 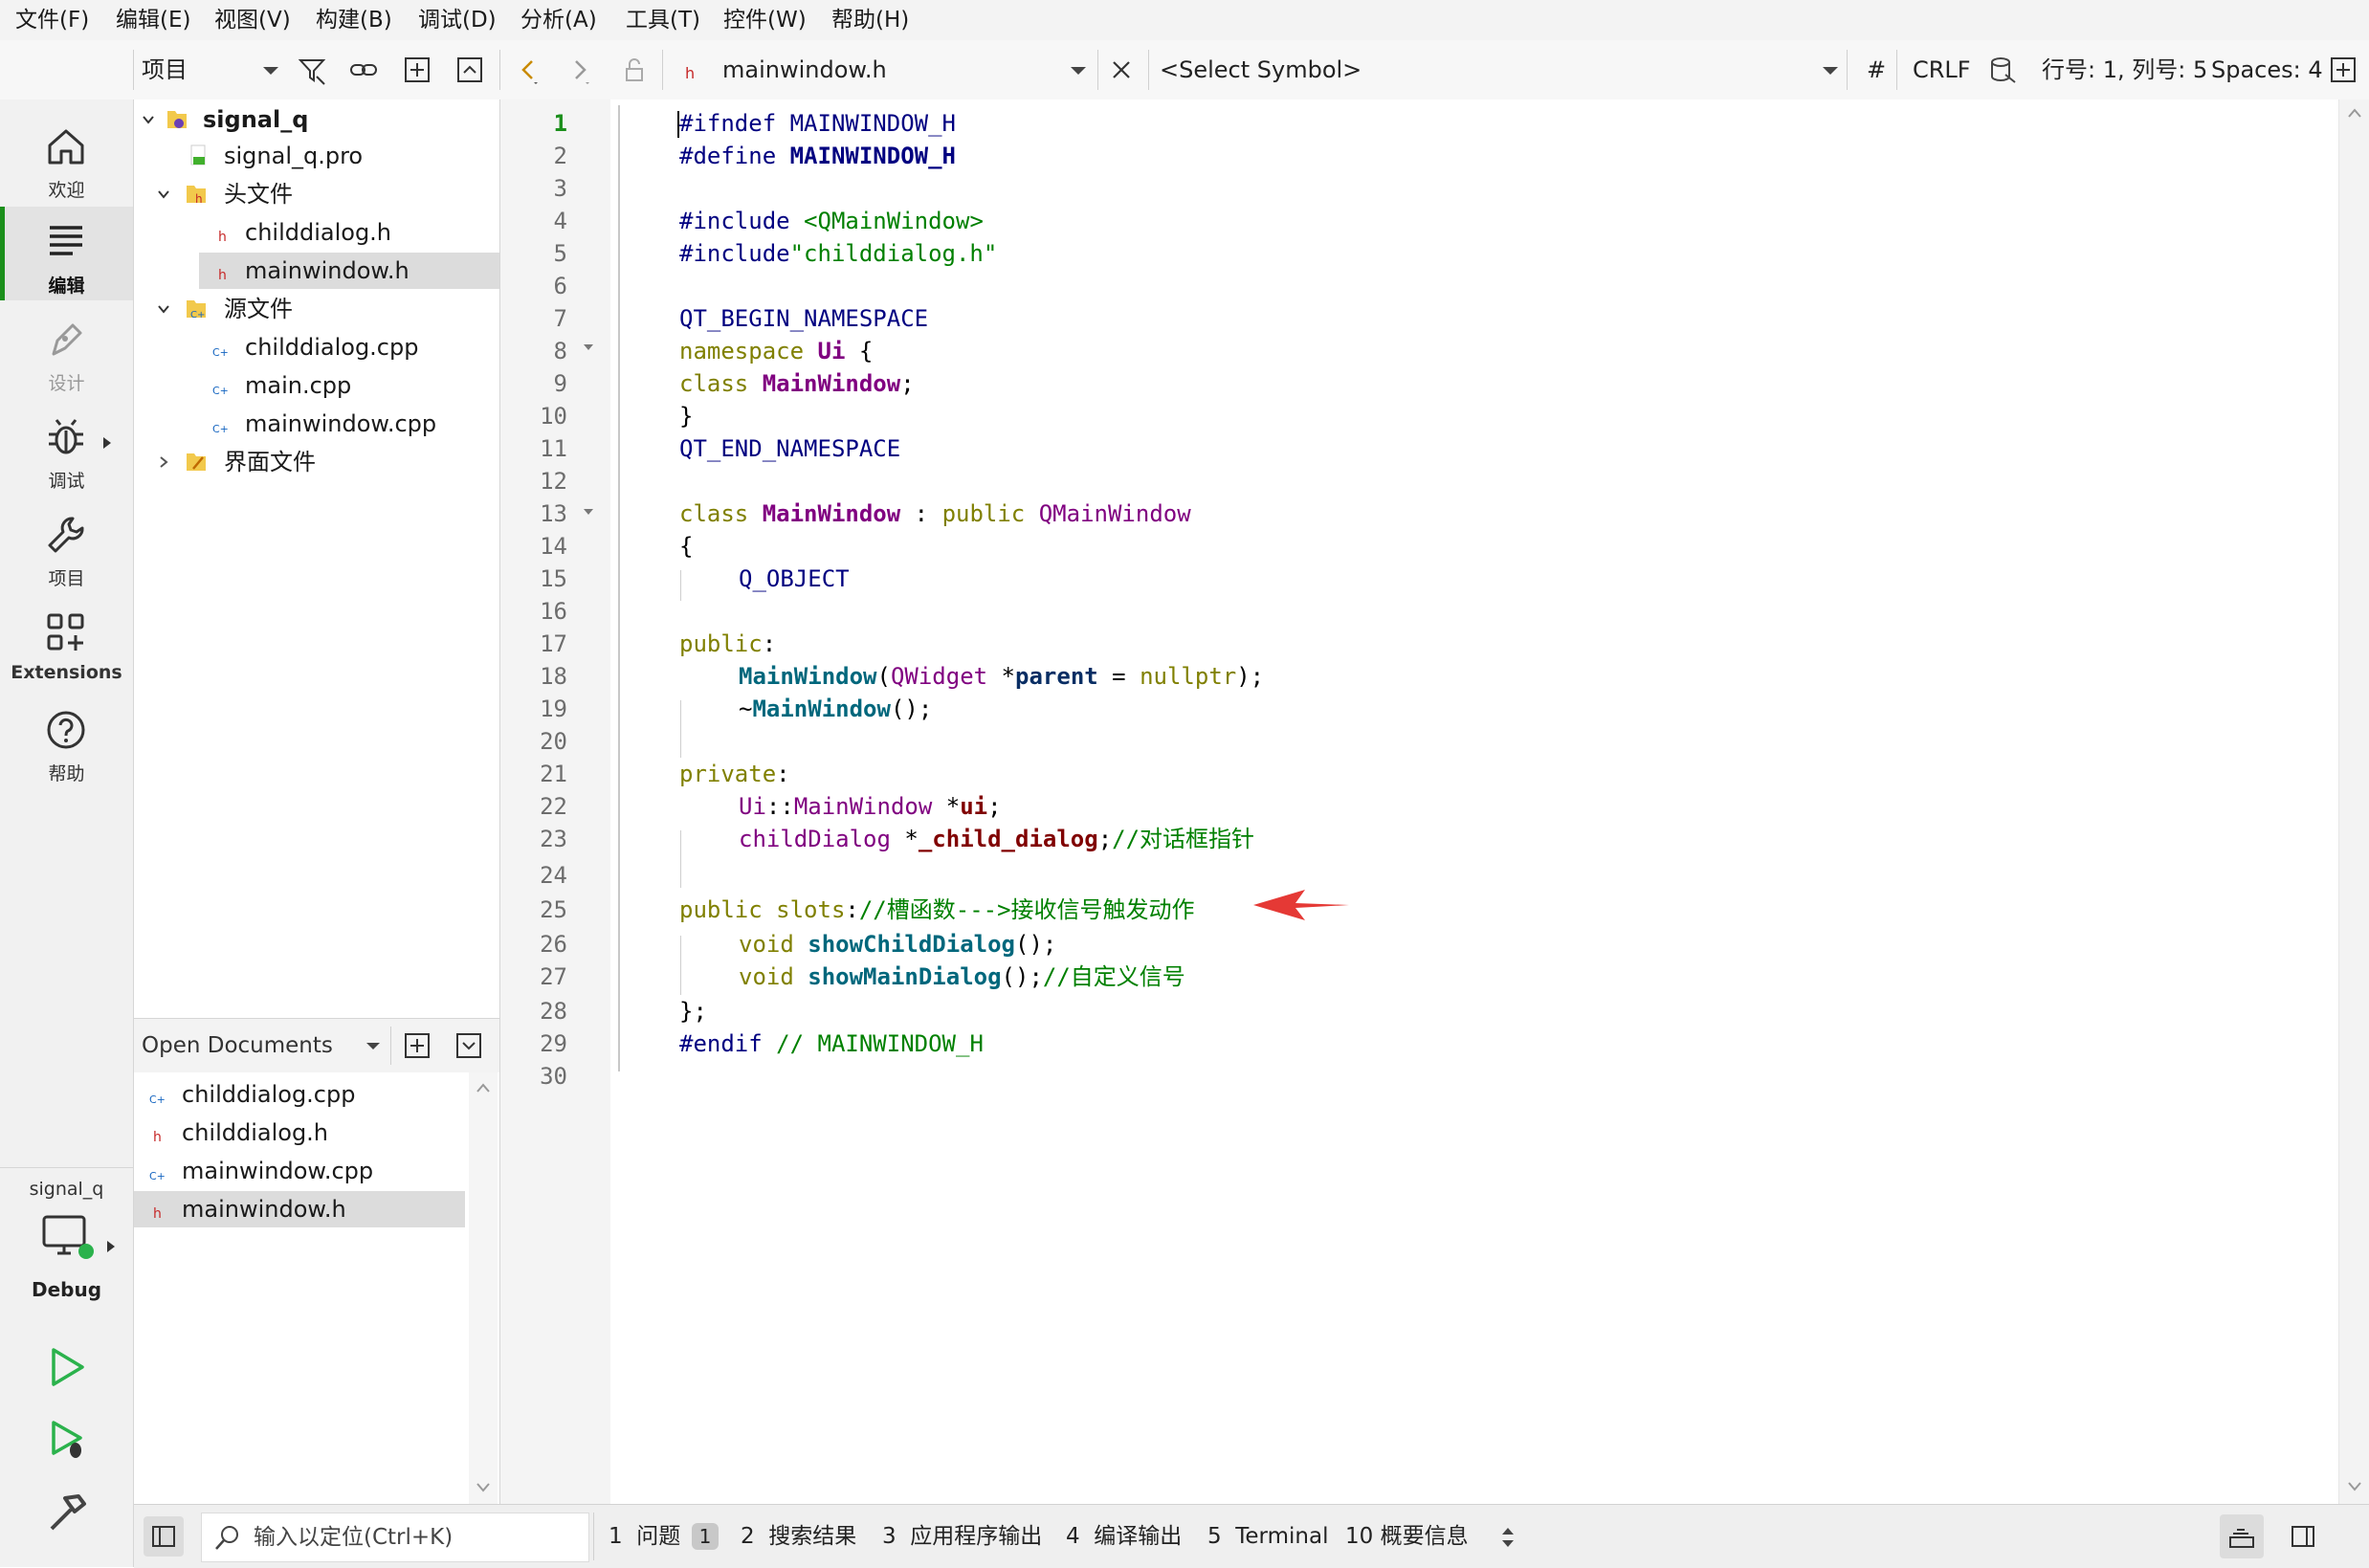 I want to click on kit-menu-arrow-icon, so click(x=111, y=1246).